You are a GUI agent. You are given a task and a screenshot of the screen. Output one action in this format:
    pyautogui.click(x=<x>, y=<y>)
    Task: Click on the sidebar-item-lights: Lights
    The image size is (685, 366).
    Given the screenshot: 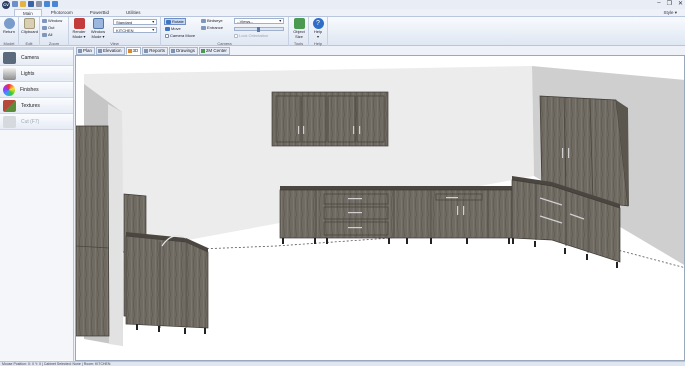 What is the action you would take?
    pyautogui.click(x=36, y=74)
    